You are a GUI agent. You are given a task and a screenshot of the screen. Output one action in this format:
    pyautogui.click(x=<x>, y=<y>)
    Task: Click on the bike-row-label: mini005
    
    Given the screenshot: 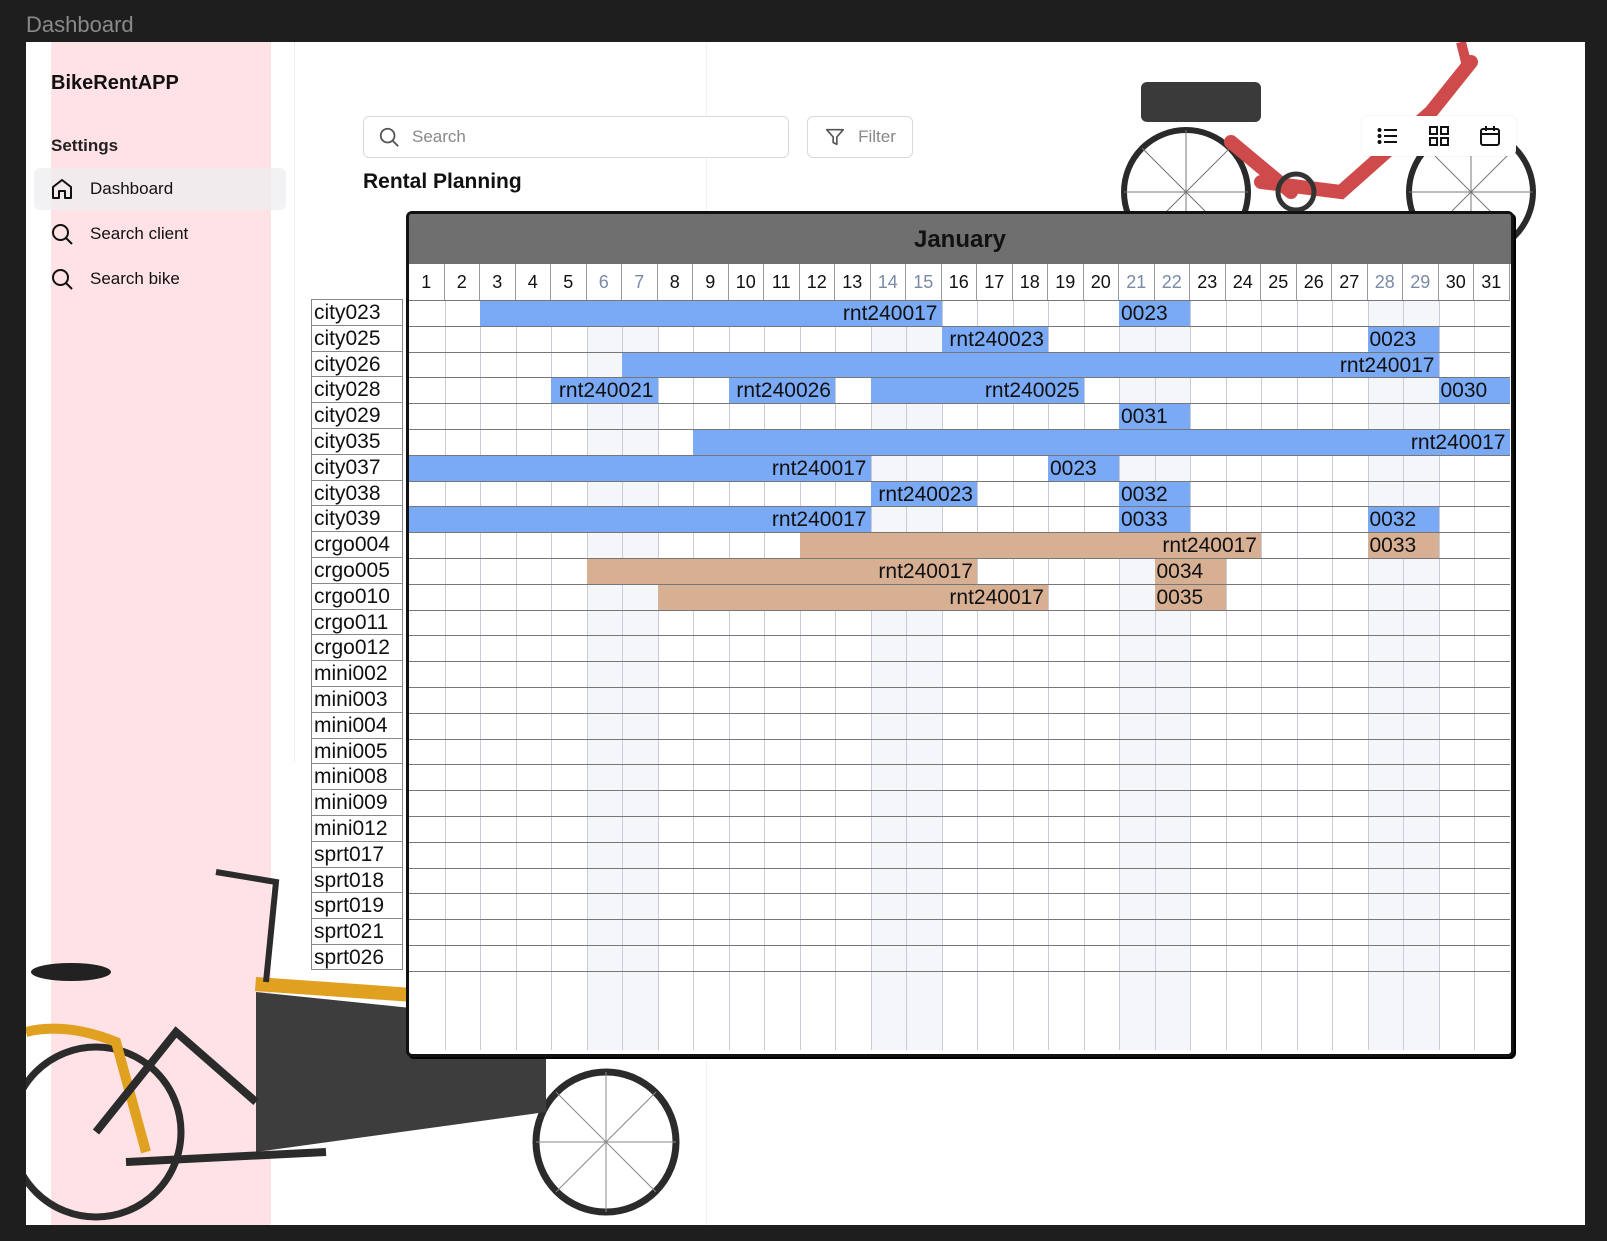 What is the action you would take?
    pyautogui.click(x=357, y=750)
    